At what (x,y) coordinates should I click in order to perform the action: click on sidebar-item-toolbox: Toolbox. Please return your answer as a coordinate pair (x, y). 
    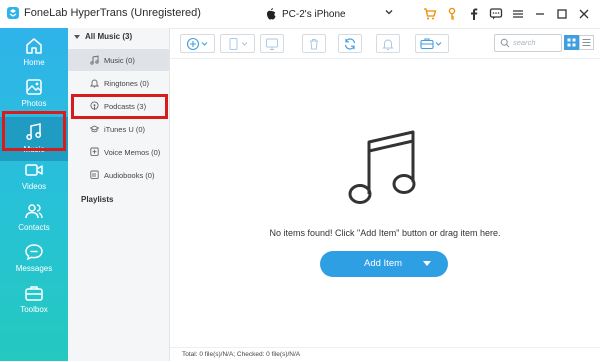
    Looking at the image, I should click on (34, 302).